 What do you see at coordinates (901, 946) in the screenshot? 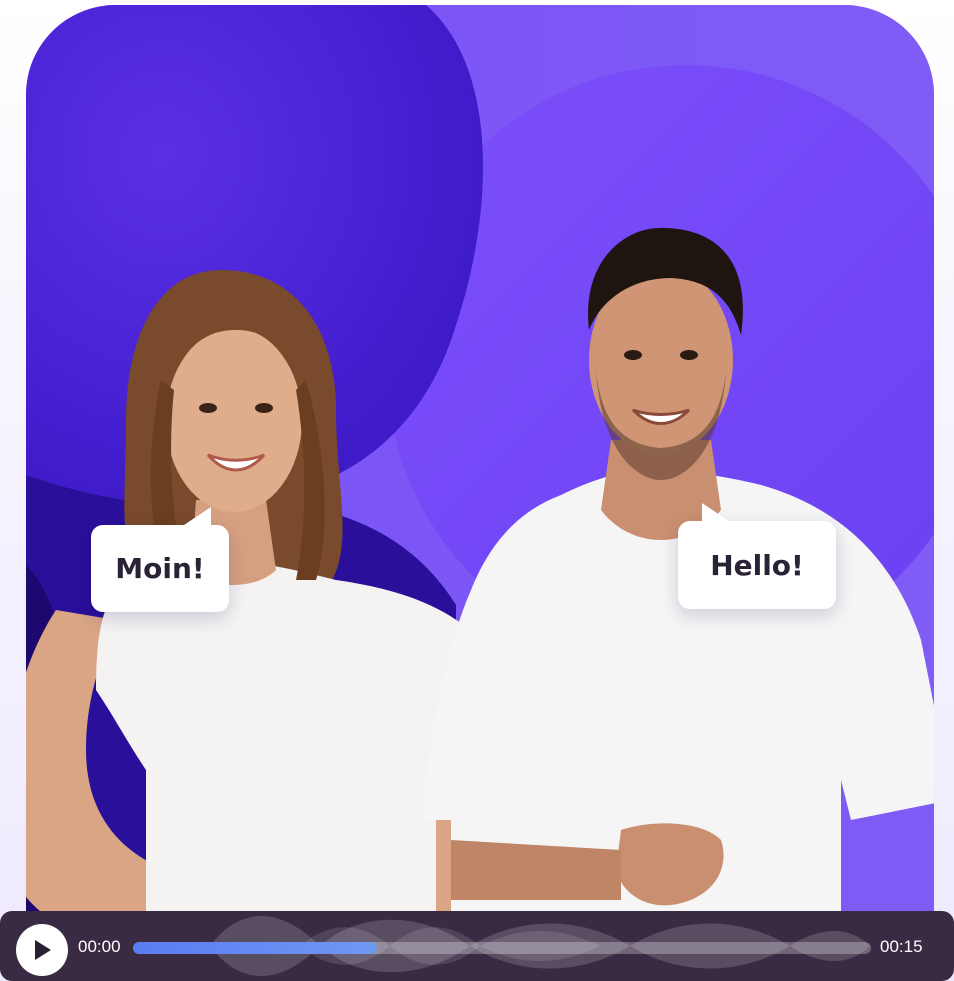
I see `total-time: 00:15` at bounding box center [901, 946].